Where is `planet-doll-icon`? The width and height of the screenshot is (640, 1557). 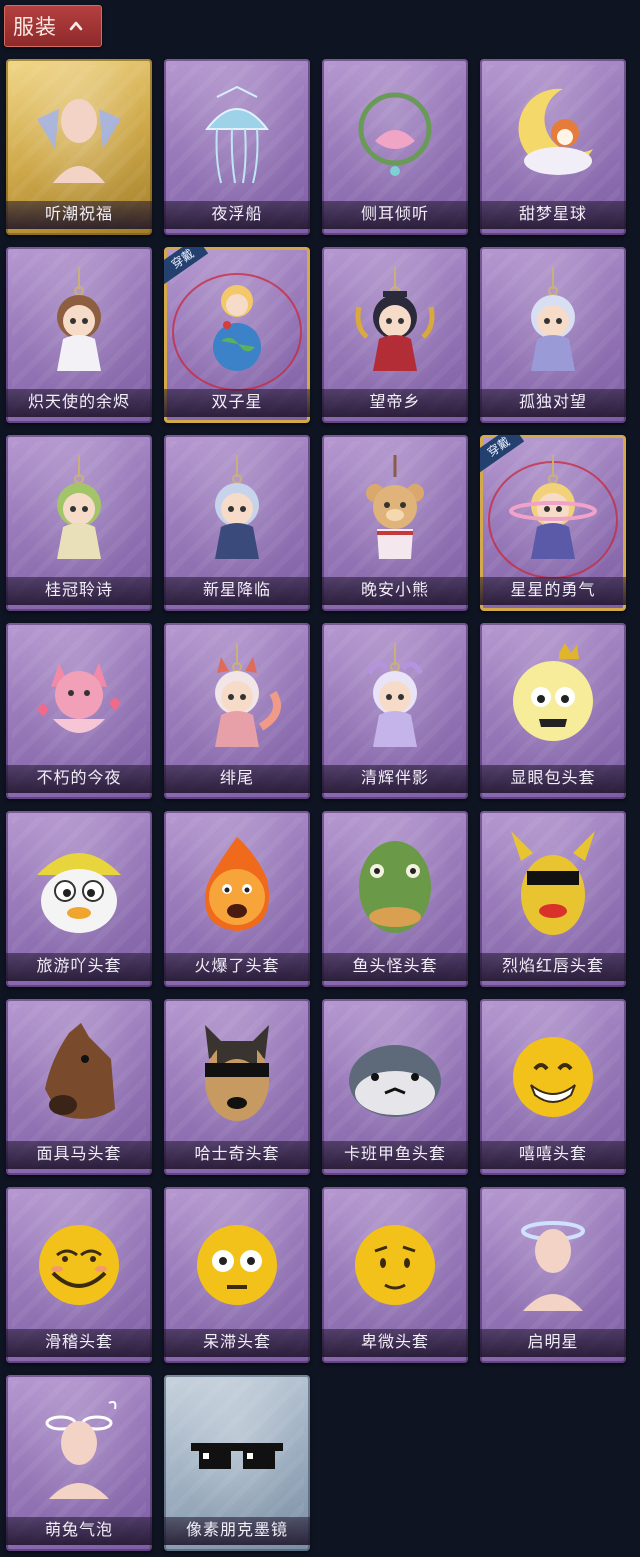 planet-doll-icon is located at coordinates (237, 322).